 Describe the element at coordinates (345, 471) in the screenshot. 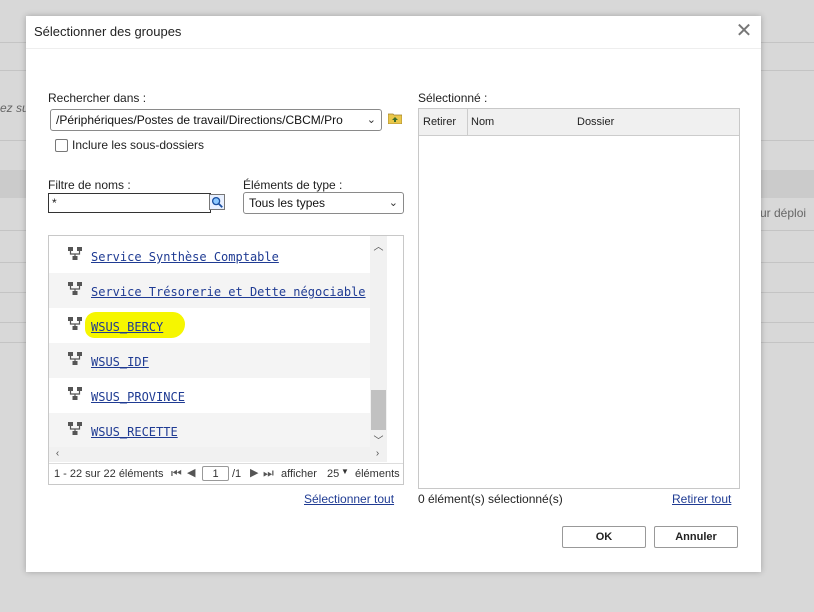

I see `chevron-down-icon: ▼` at that location.